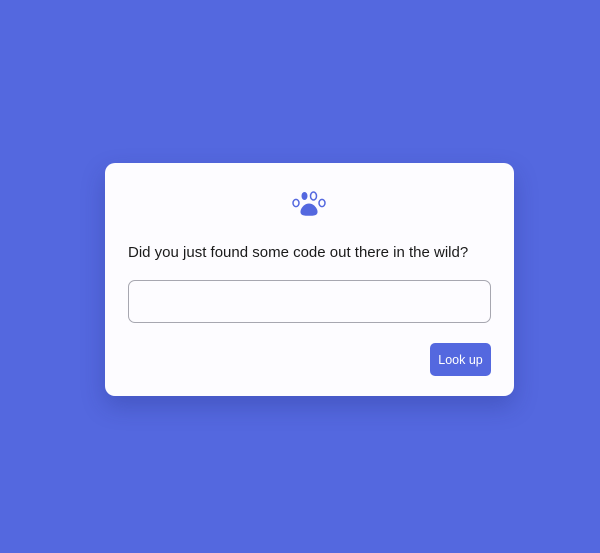 The width and height of the screenshot is (600, 553). I want to click on look-up-button: Look up, so click(460, 359).